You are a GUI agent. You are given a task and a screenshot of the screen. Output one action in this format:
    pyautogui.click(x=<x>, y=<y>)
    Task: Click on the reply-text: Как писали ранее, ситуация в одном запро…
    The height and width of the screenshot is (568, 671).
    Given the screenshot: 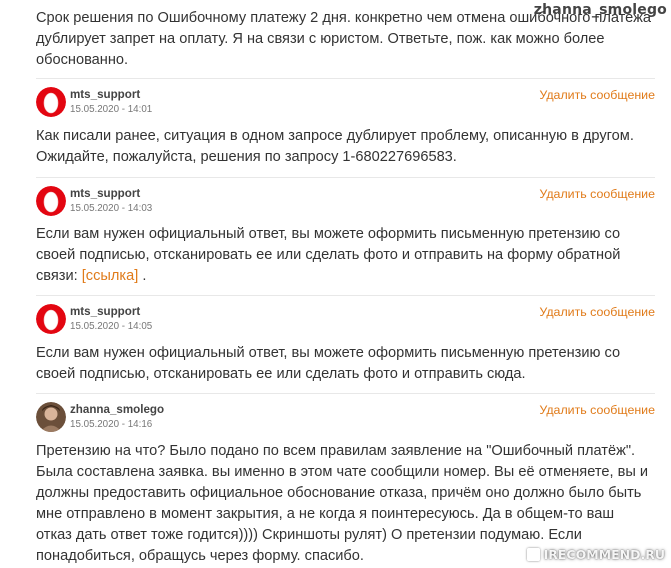 What is the action you would take?
    pyautogui.click(x=335, y=146)
    